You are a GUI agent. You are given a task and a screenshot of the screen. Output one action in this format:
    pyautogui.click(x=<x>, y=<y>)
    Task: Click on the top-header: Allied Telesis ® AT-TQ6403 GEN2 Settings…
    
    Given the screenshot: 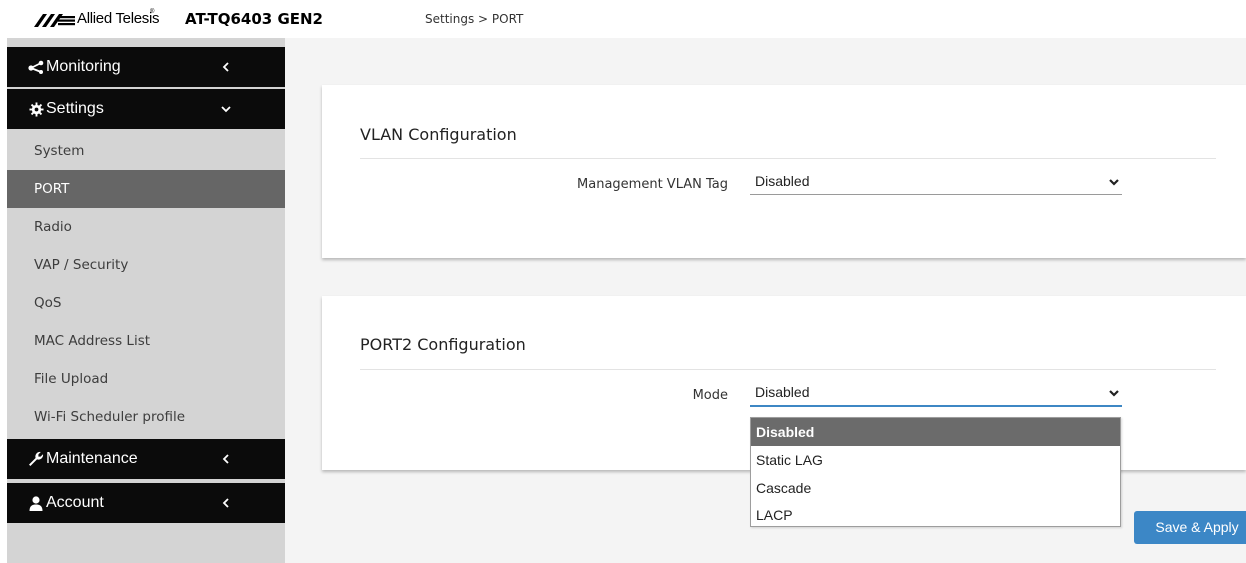 What is the action you would take?
    pyautogui.click(x=623, y=19)
    